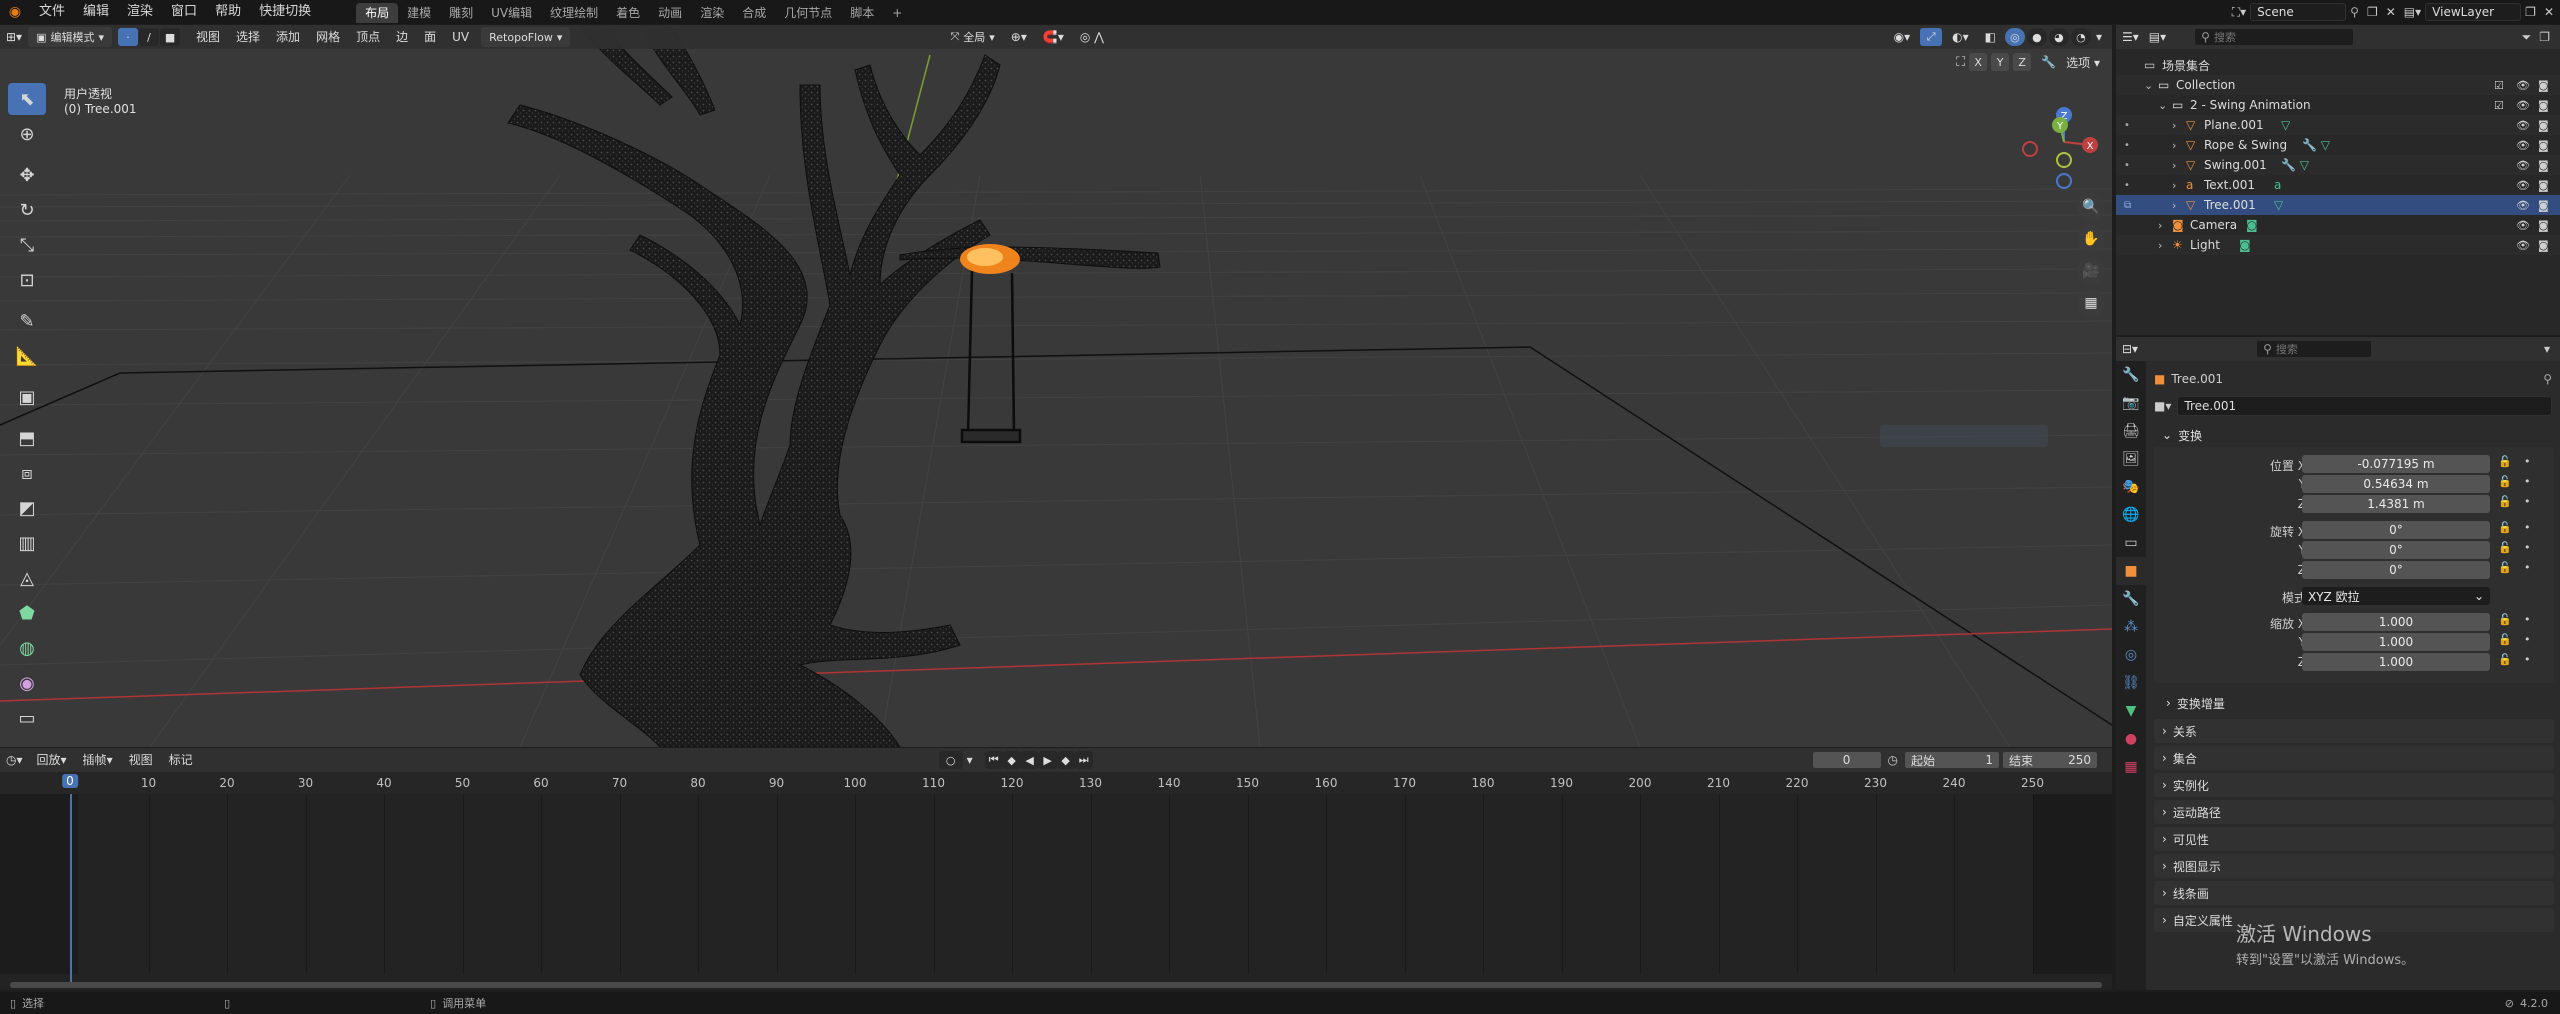 This screenshot has width=2560, height=1014. What do you see at coordinates (2549, 12) in the screenshot?
I see `delete-view-layer-icon: ✕` at bounding box center [2549, 12].